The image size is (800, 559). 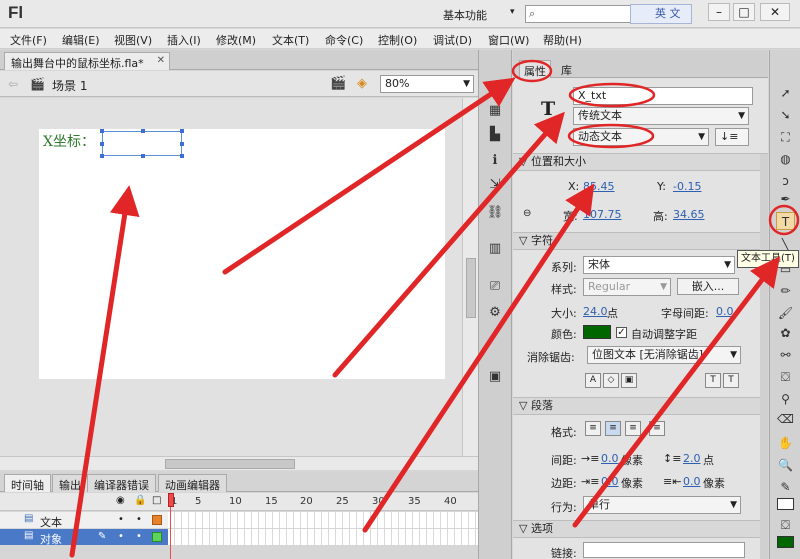 What do you see at coordinates (785, 504) in the screenshot?
I see `stroke-color-swatch` at bounding box center [785, 504].